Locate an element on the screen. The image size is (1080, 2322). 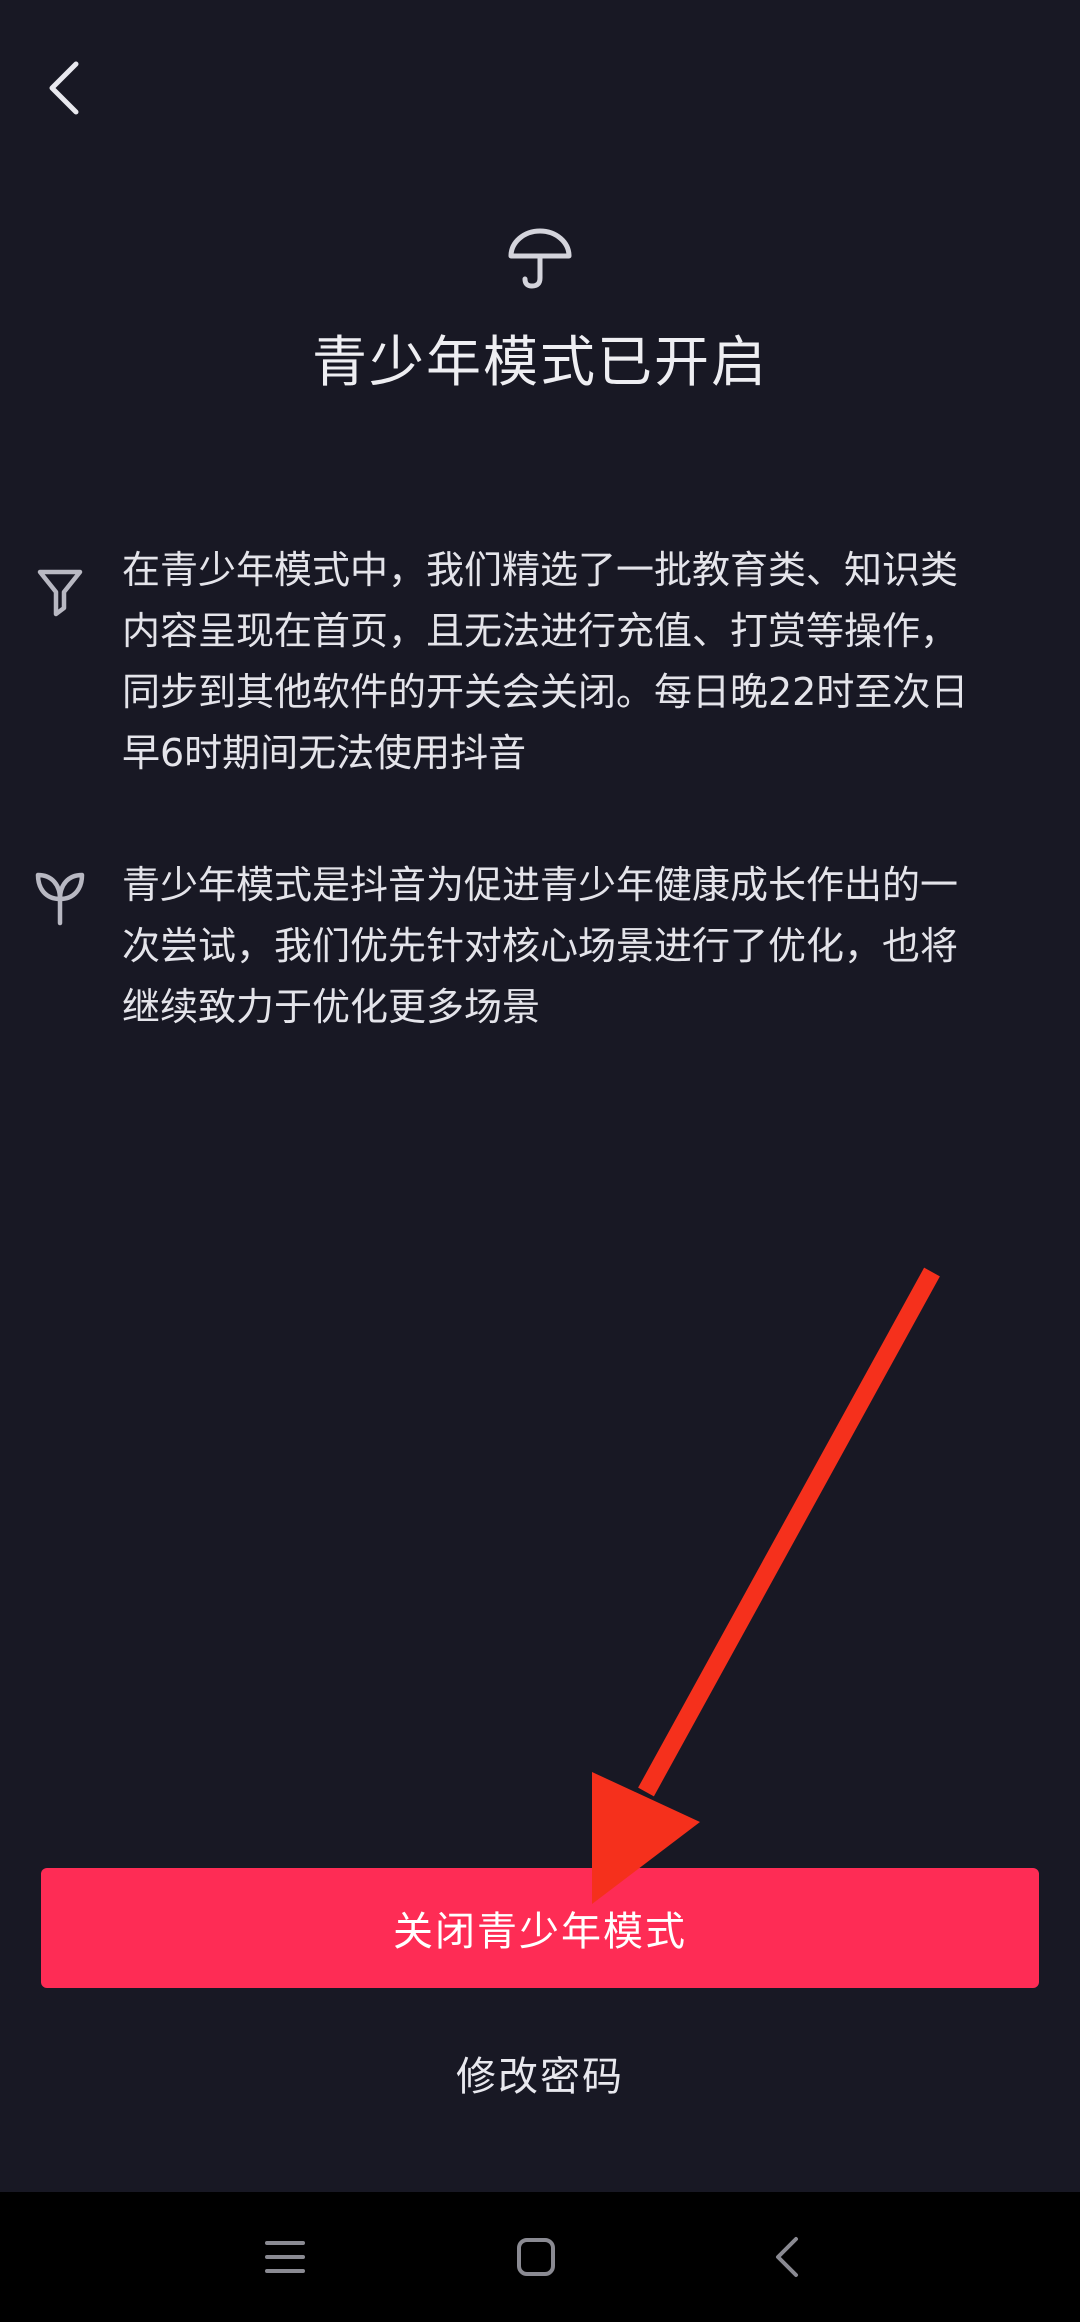
page-title: 青少年模式已开启 is located at coordinates (539, 362).